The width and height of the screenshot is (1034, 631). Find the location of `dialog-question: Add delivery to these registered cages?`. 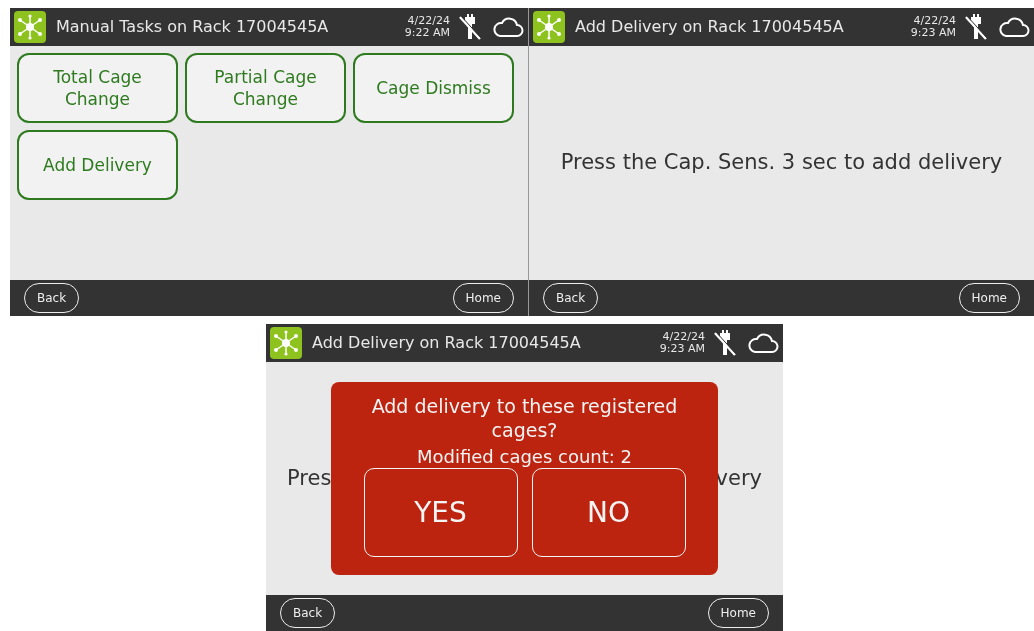

dialog-question: Add delivery to these registered cages? is located at coordinates (524, 418).